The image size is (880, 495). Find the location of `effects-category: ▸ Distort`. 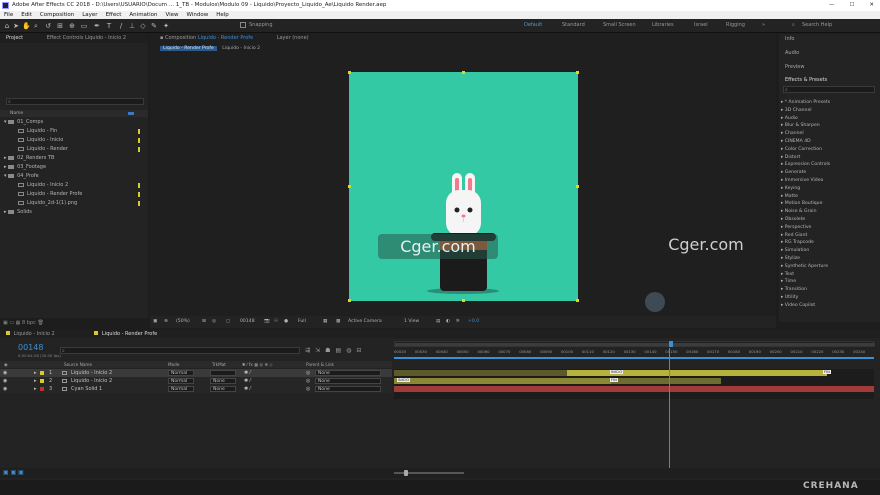

effects-category: ▸ Distort is located at coordinates (790, 158).